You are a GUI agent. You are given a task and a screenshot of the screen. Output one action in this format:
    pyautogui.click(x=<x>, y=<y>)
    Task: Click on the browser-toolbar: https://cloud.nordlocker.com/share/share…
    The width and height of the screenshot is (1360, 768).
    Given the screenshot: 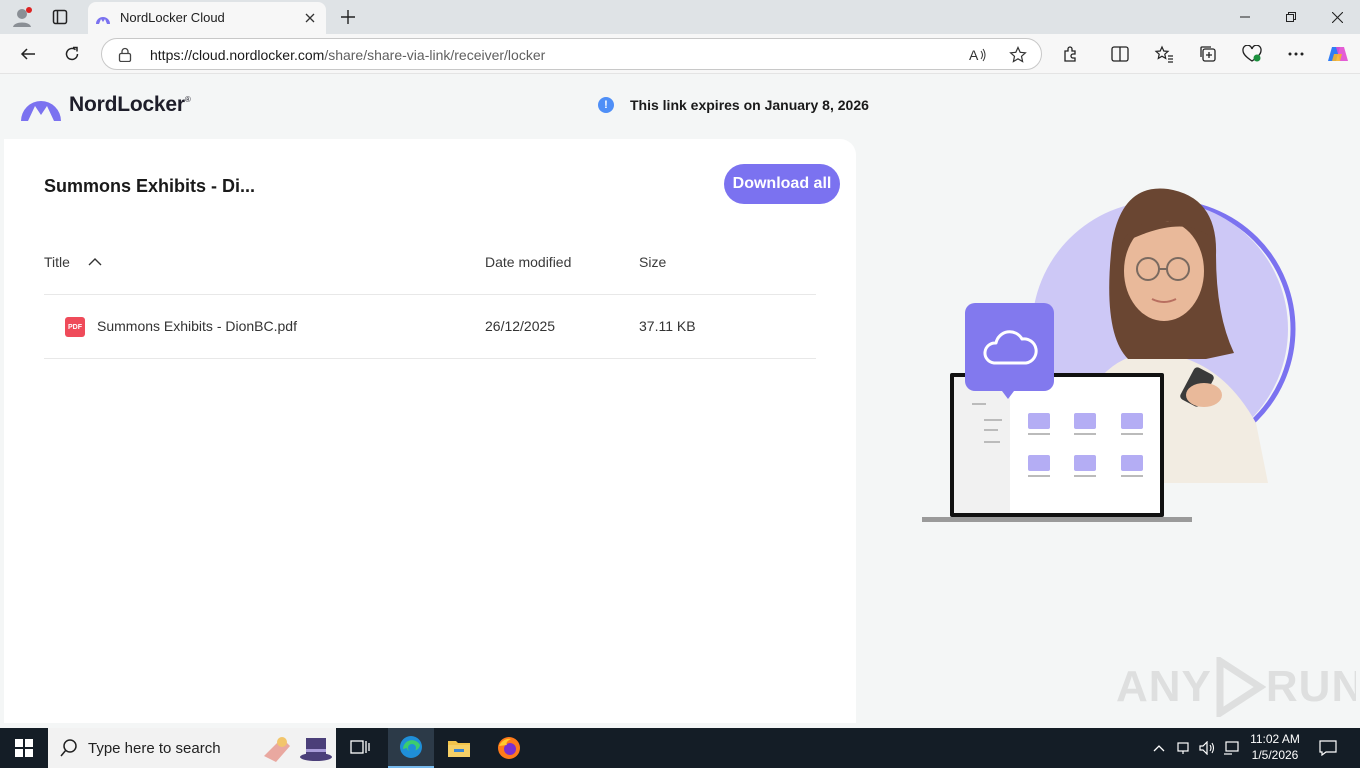 What is the action you would take?
    pyautogui.click(x=680, y=54)
    